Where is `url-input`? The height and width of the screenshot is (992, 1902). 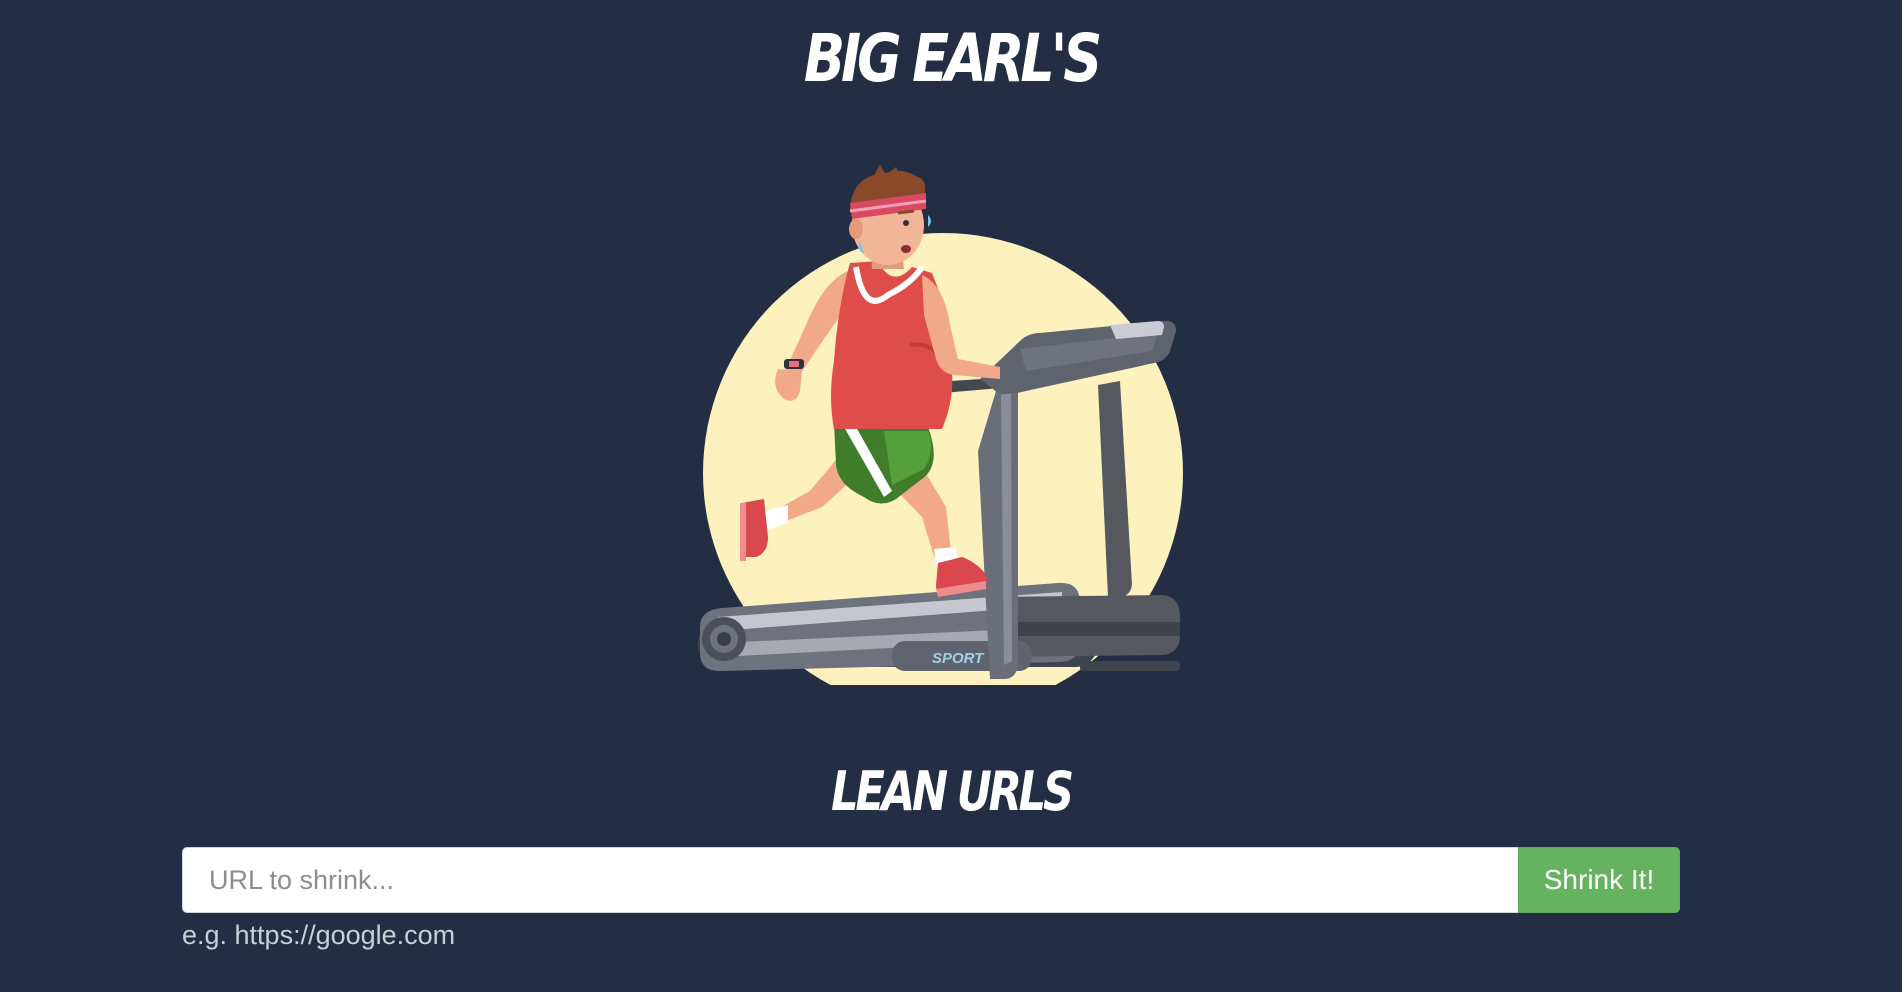
url-input is located at coordinates (850, 880).